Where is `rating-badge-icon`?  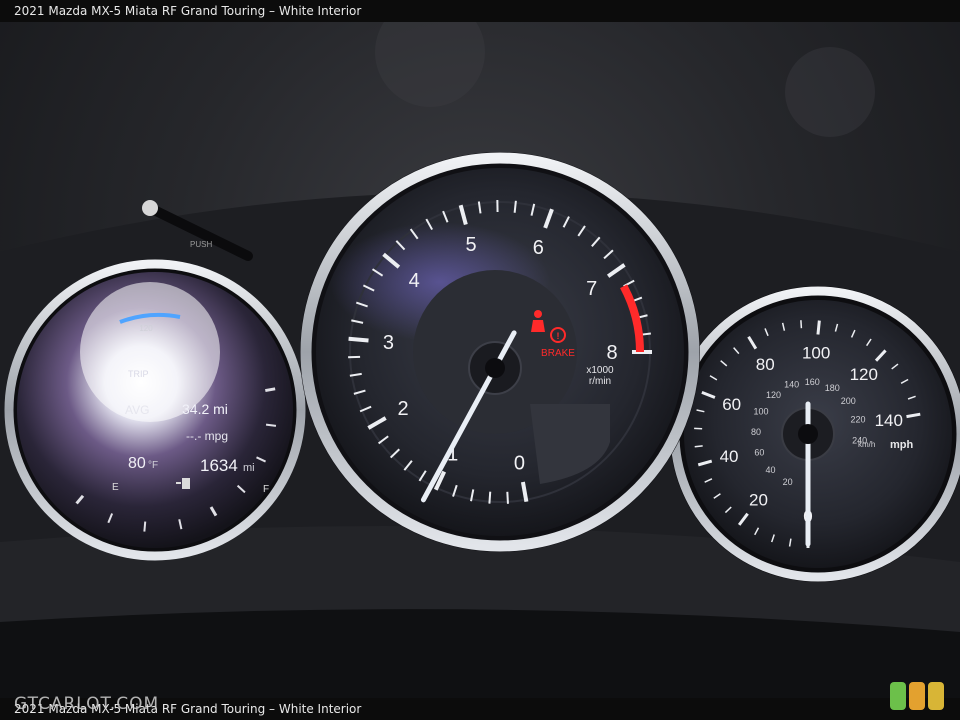 rating-badge-icon is located at coordinates (917, 696).